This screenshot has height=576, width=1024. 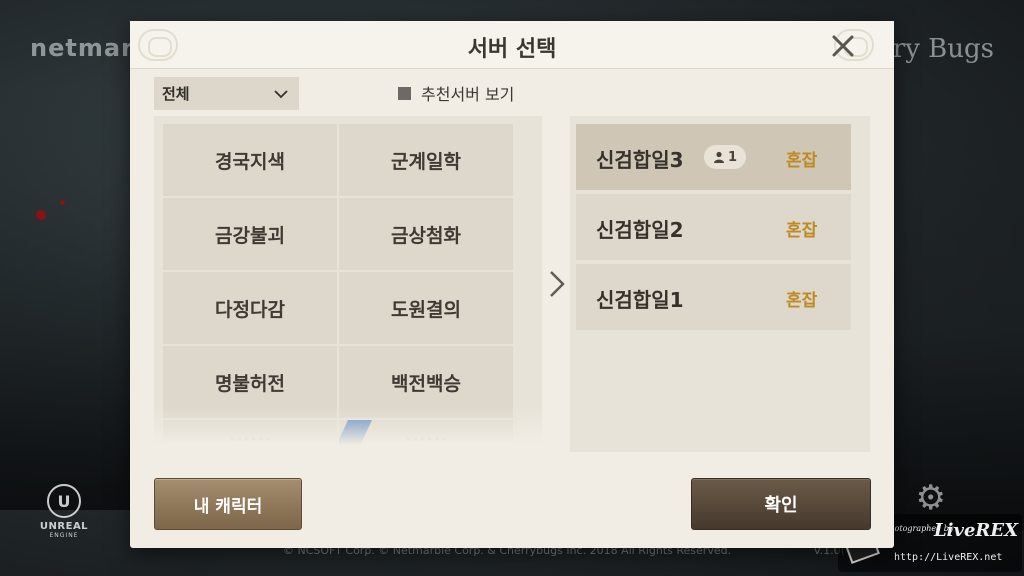 What do you see at coordinates (281, 94) in the screenshot?
I see `chevron-down-icon` at bounding box center [281, 94].